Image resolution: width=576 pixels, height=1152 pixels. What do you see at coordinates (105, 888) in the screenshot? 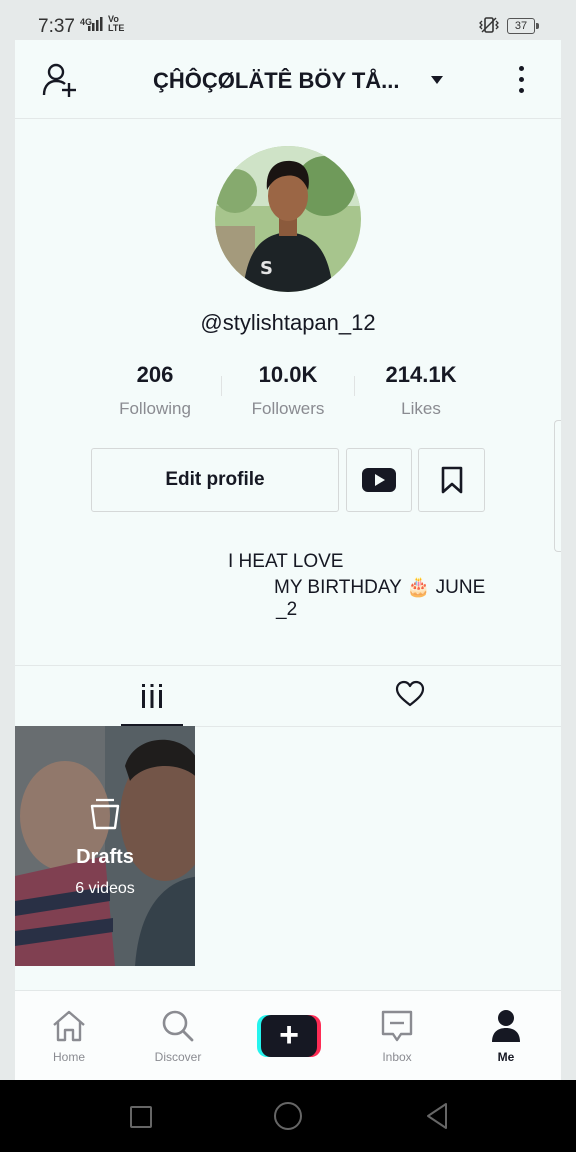
I see `drafts-count: 6 videos` at bounding box center [105, 888].